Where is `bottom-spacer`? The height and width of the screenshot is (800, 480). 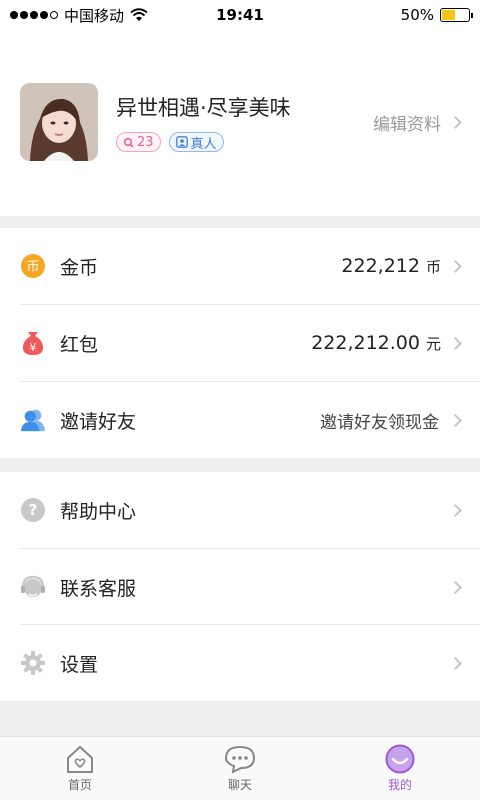 bottom-spacer is located at coordinates (240, 718).